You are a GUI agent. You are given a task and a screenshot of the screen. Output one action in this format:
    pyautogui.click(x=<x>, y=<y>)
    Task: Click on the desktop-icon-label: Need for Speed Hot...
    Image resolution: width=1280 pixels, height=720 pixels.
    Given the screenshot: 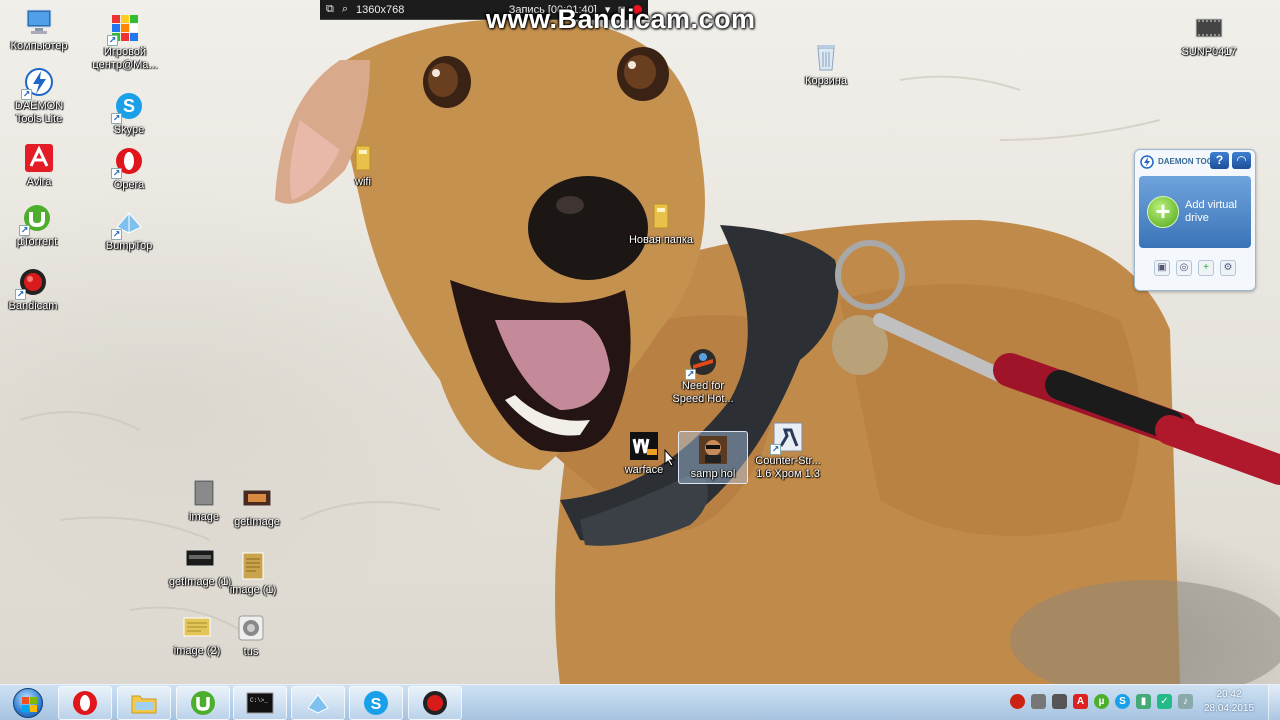 What is the action you would take?
    pyautogui.click(x=703, y=392)
    